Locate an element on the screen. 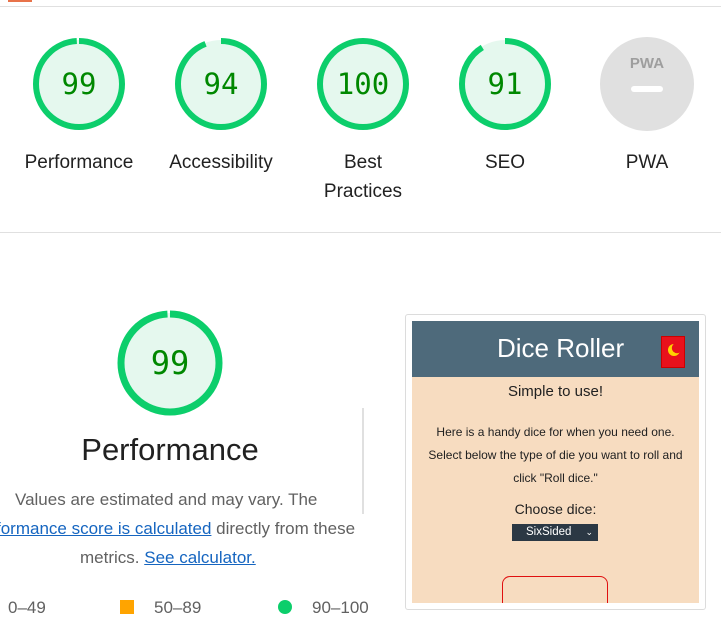  choose-dice-label: Choose dice: is located at coordinates (555, 509).